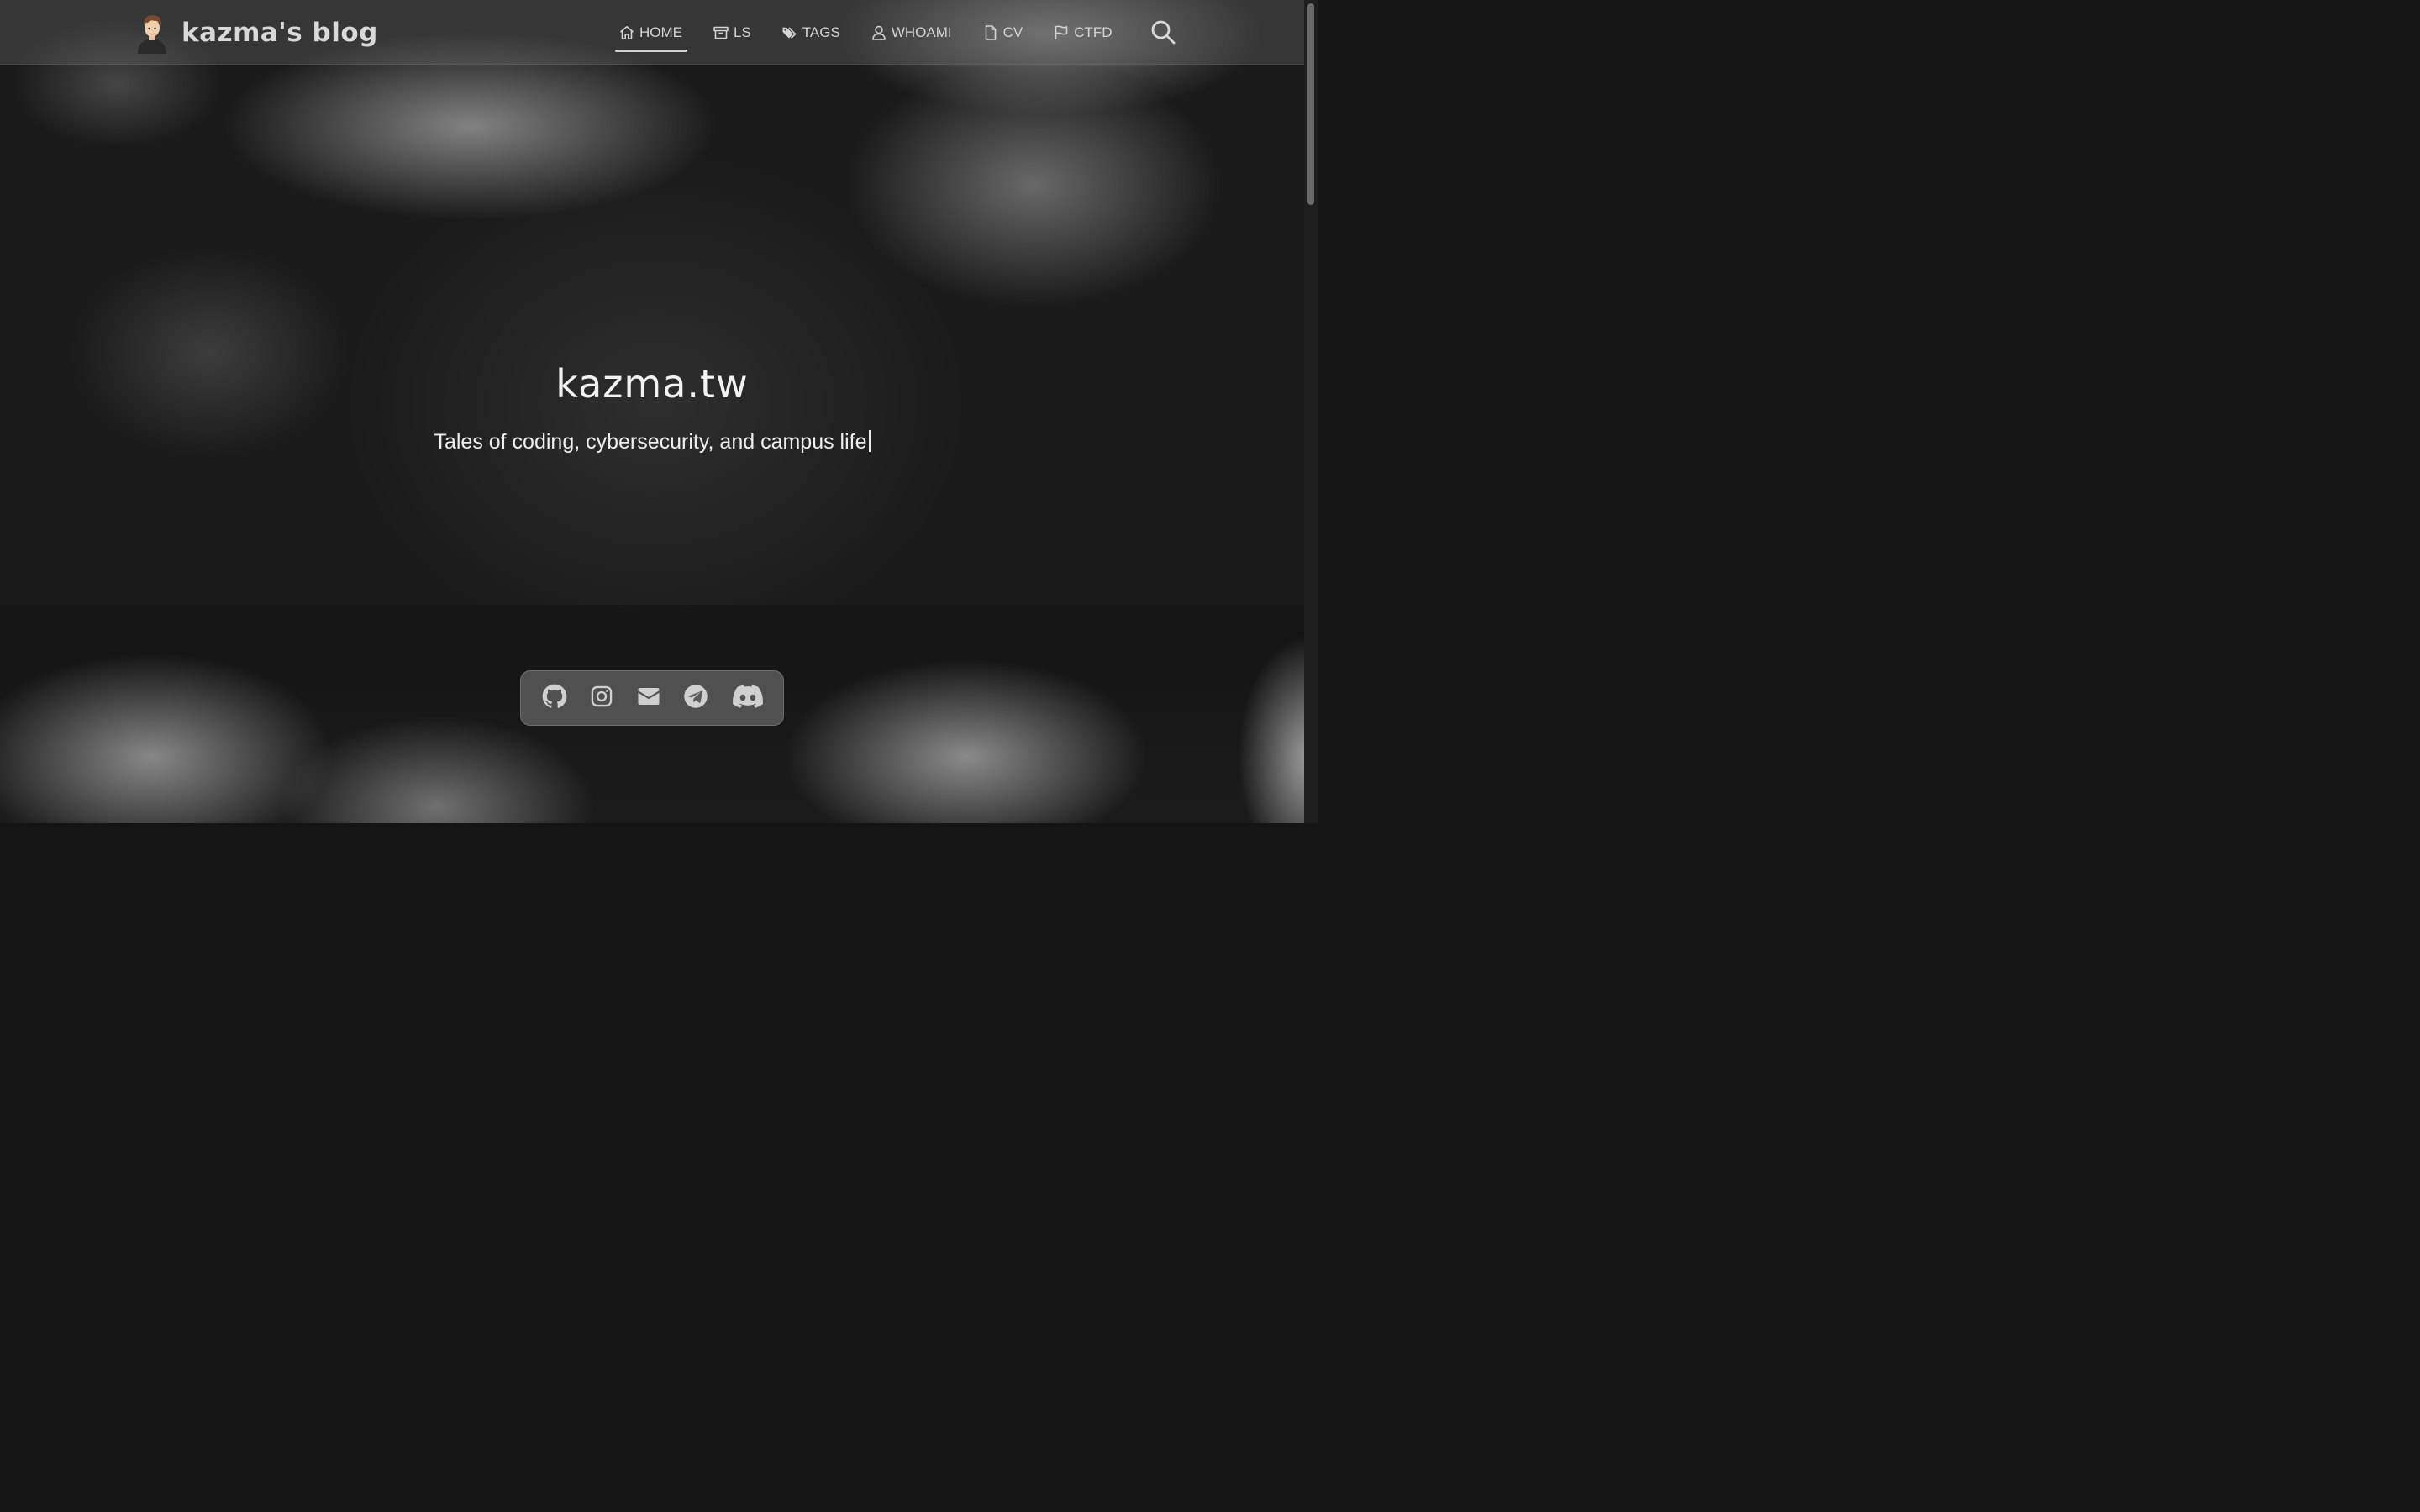 This screenshot has height=1512, width=2420. I want to click on github-icon, so click(554, 698).